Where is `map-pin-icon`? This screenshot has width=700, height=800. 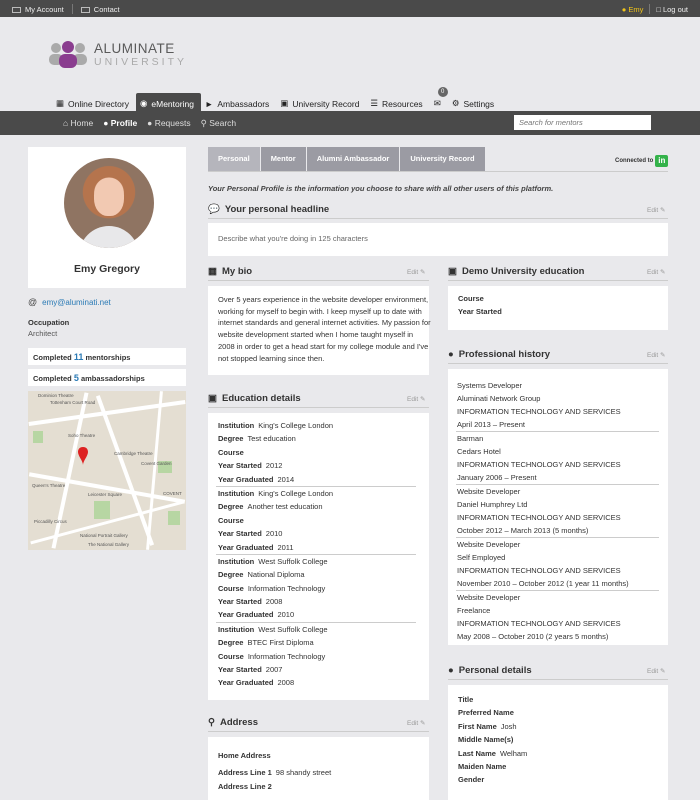
map-pin-icon is located at coordinates (83, 456).